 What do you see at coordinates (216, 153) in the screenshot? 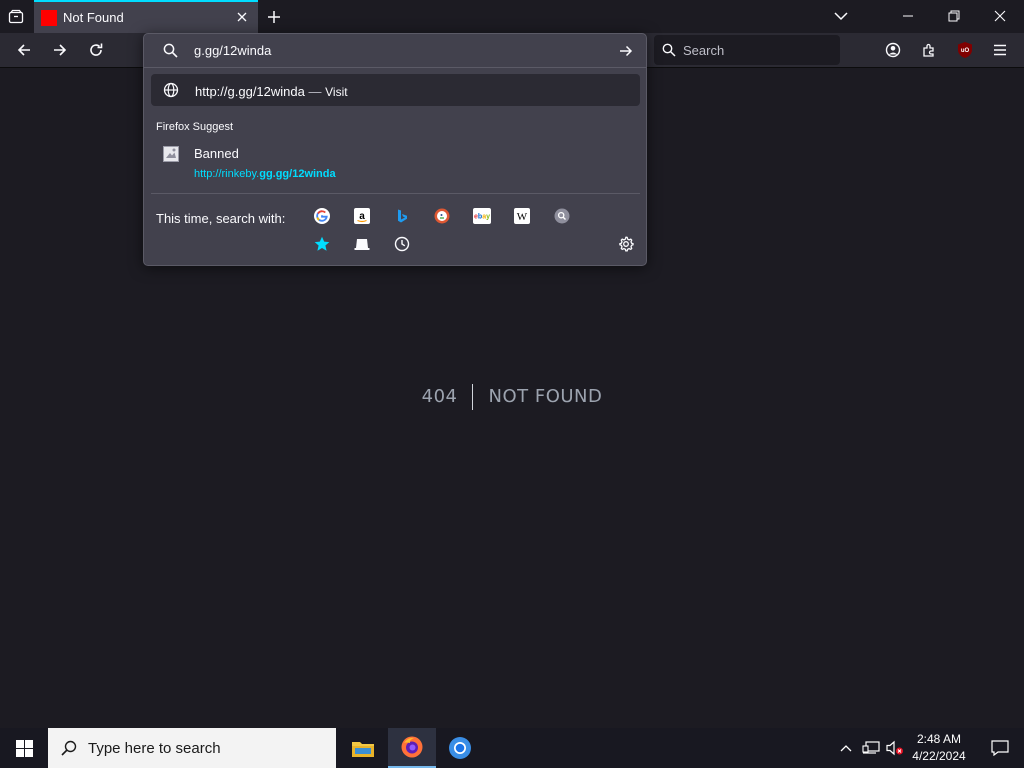
I see `suggestion-title: Banned` at bounding box center [216, 153].